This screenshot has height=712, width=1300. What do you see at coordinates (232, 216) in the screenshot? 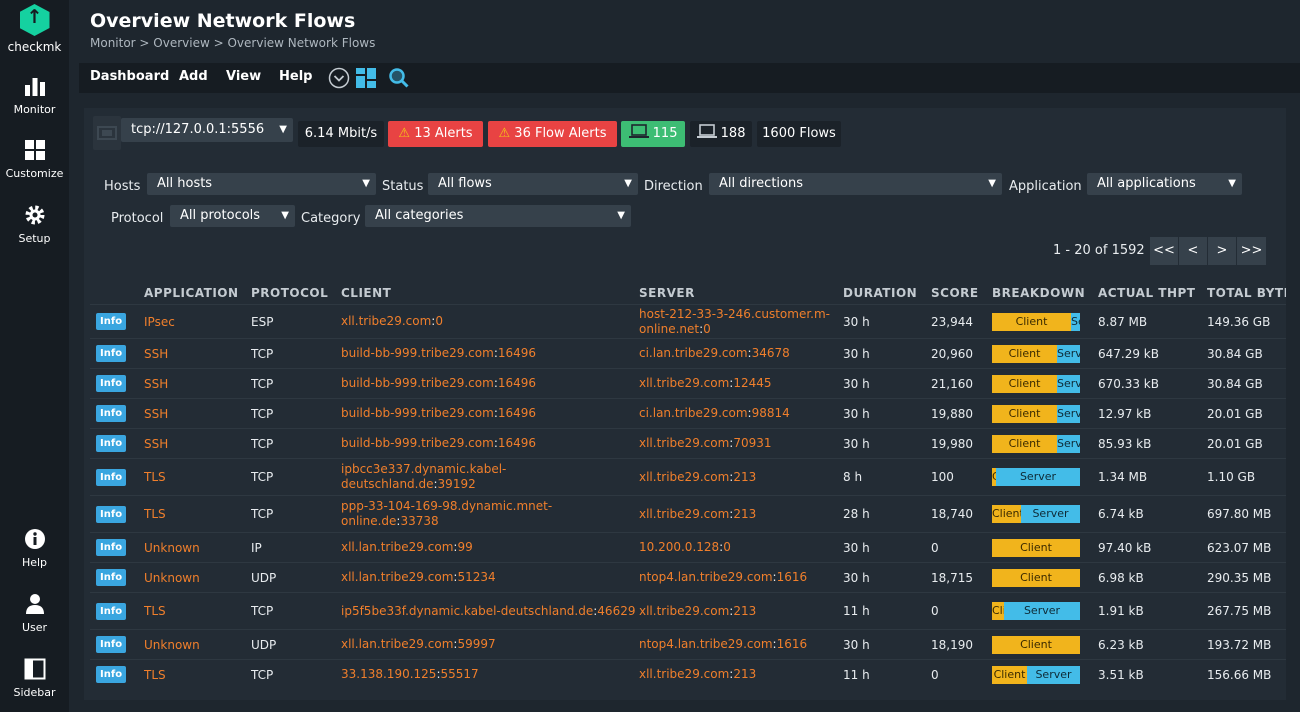
I see `protocol-filter-select: All protocols ▼` at bounding box center [232, 216].